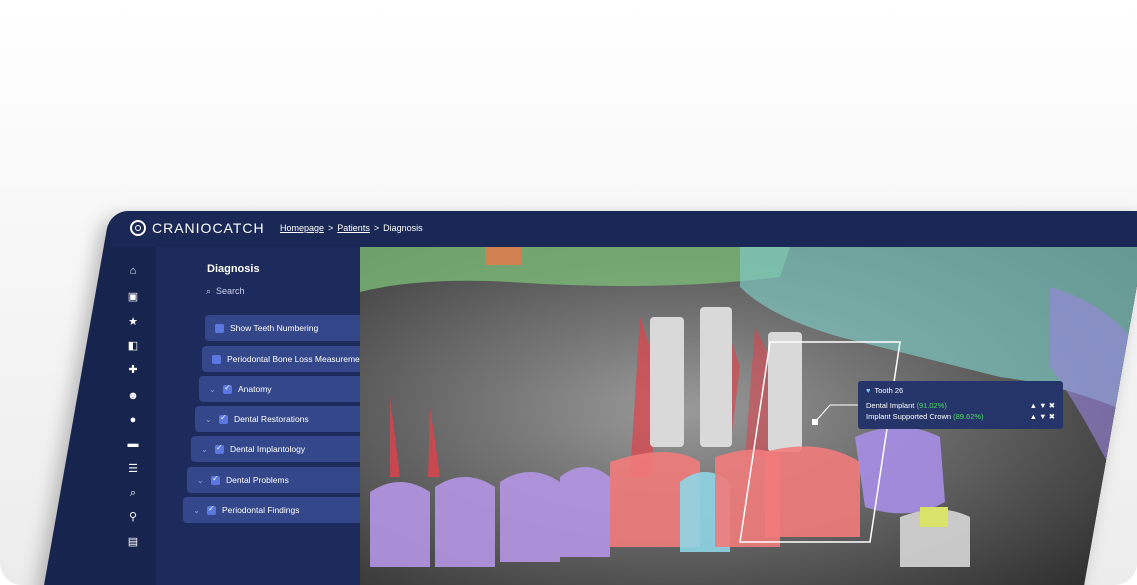  I want to click on home-icon: ⌂, so click(133, 271).